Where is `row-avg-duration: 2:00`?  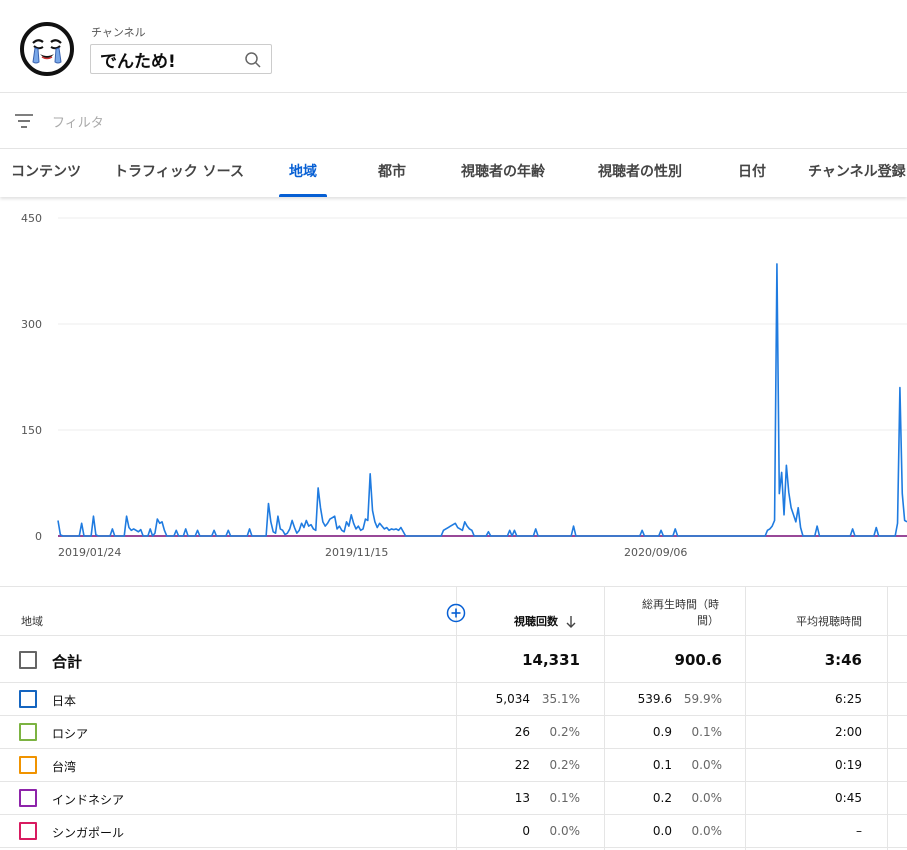 row-avg-duration: 2:00 is located at coordinates (848, 732).